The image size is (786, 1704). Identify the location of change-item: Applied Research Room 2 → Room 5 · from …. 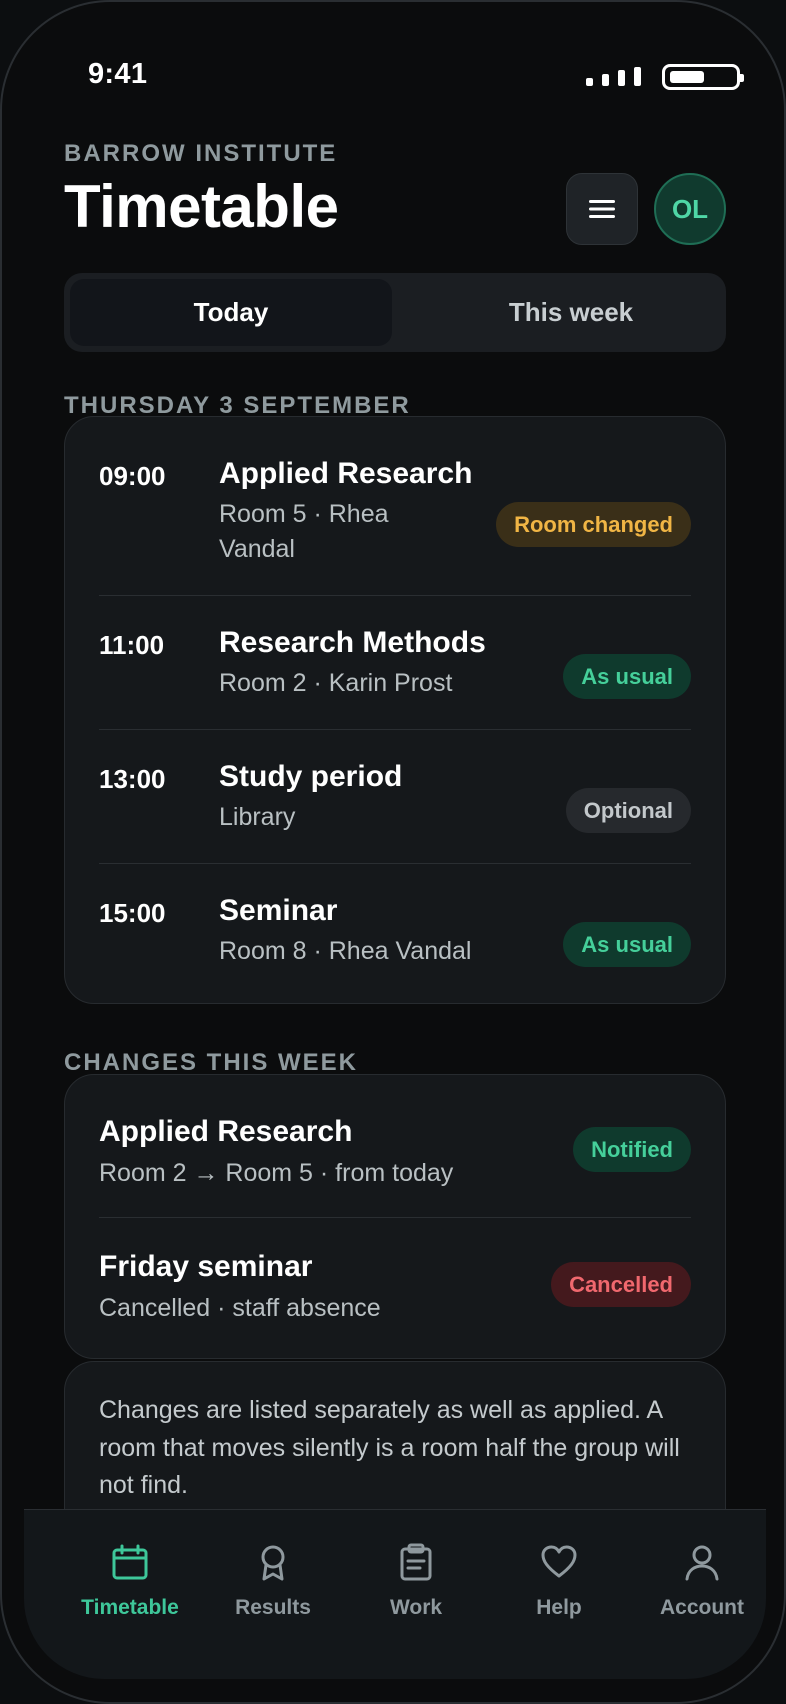
(395, 1155).